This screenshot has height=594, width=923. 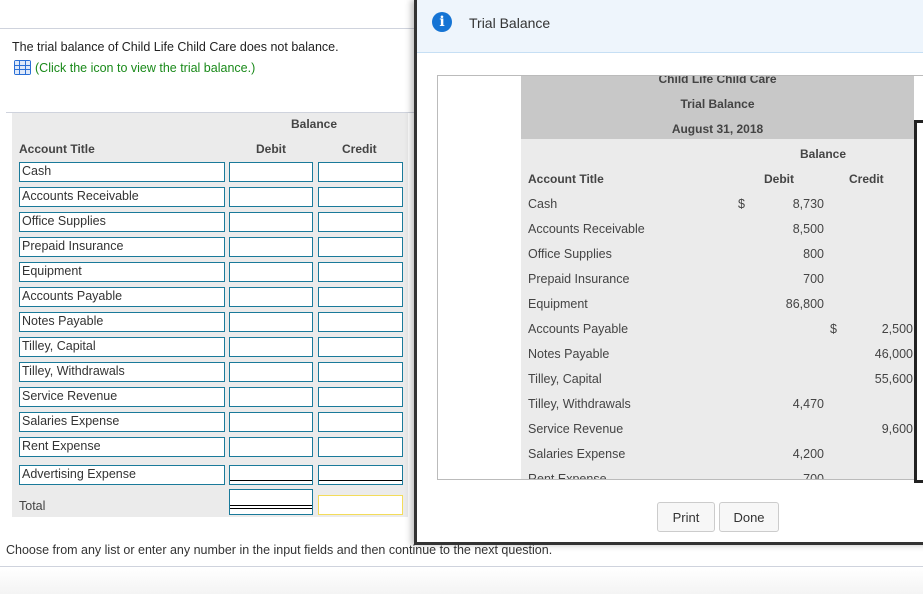 I want to click on dialog-header: i Trial Balance, so click(x=670, y=26).